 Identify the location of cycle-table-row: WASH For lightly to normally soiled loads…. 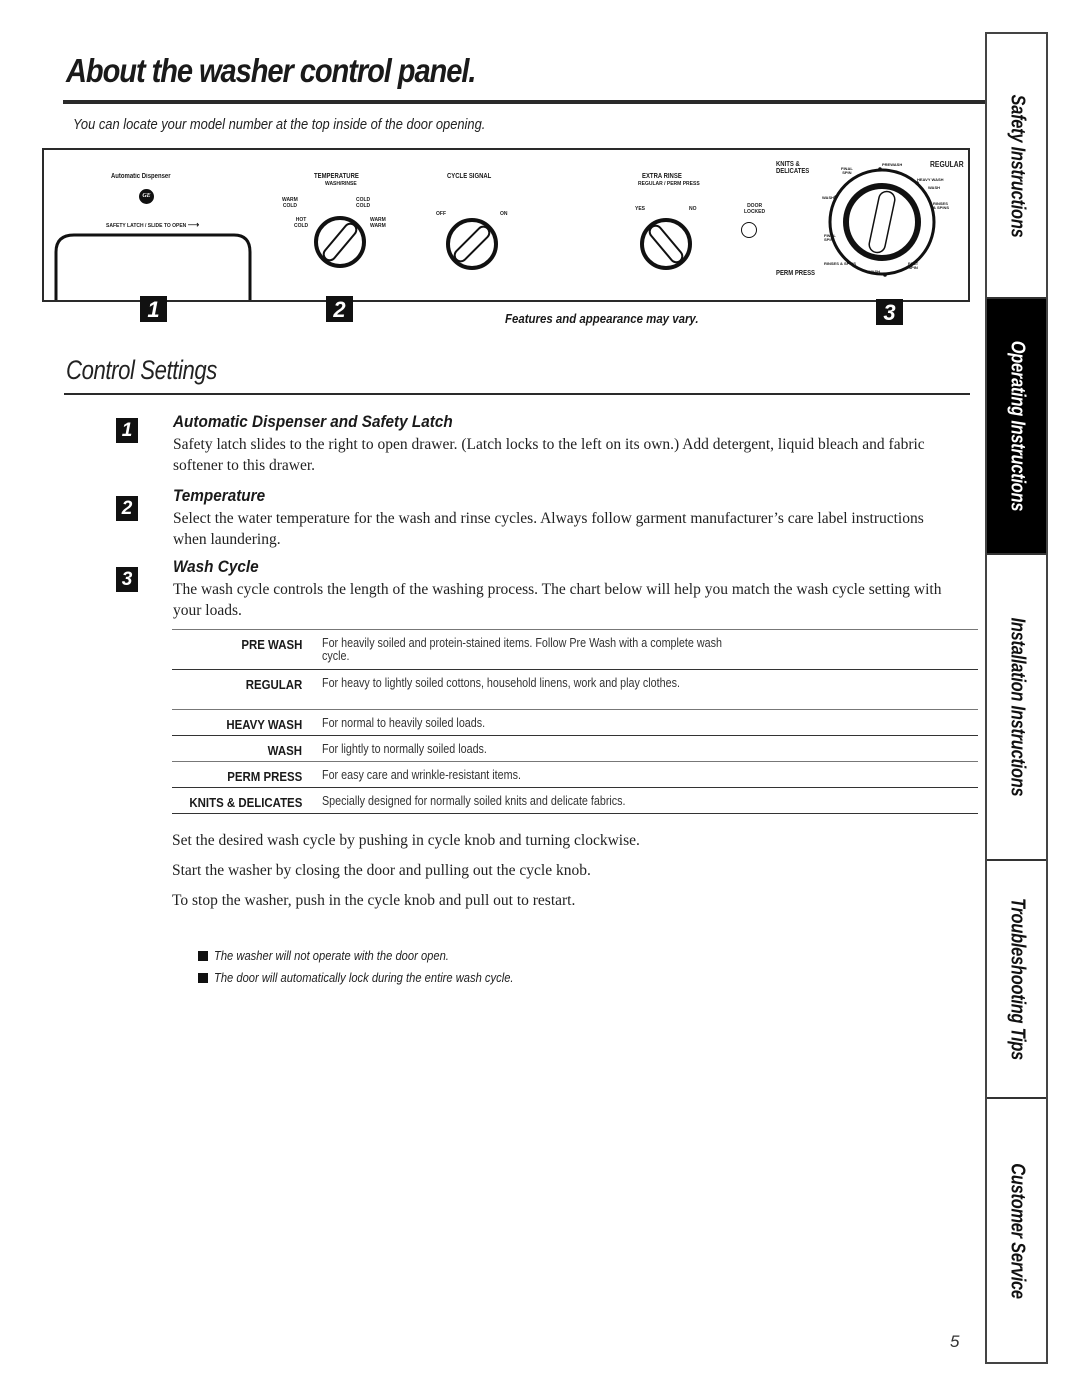
(575, 748).